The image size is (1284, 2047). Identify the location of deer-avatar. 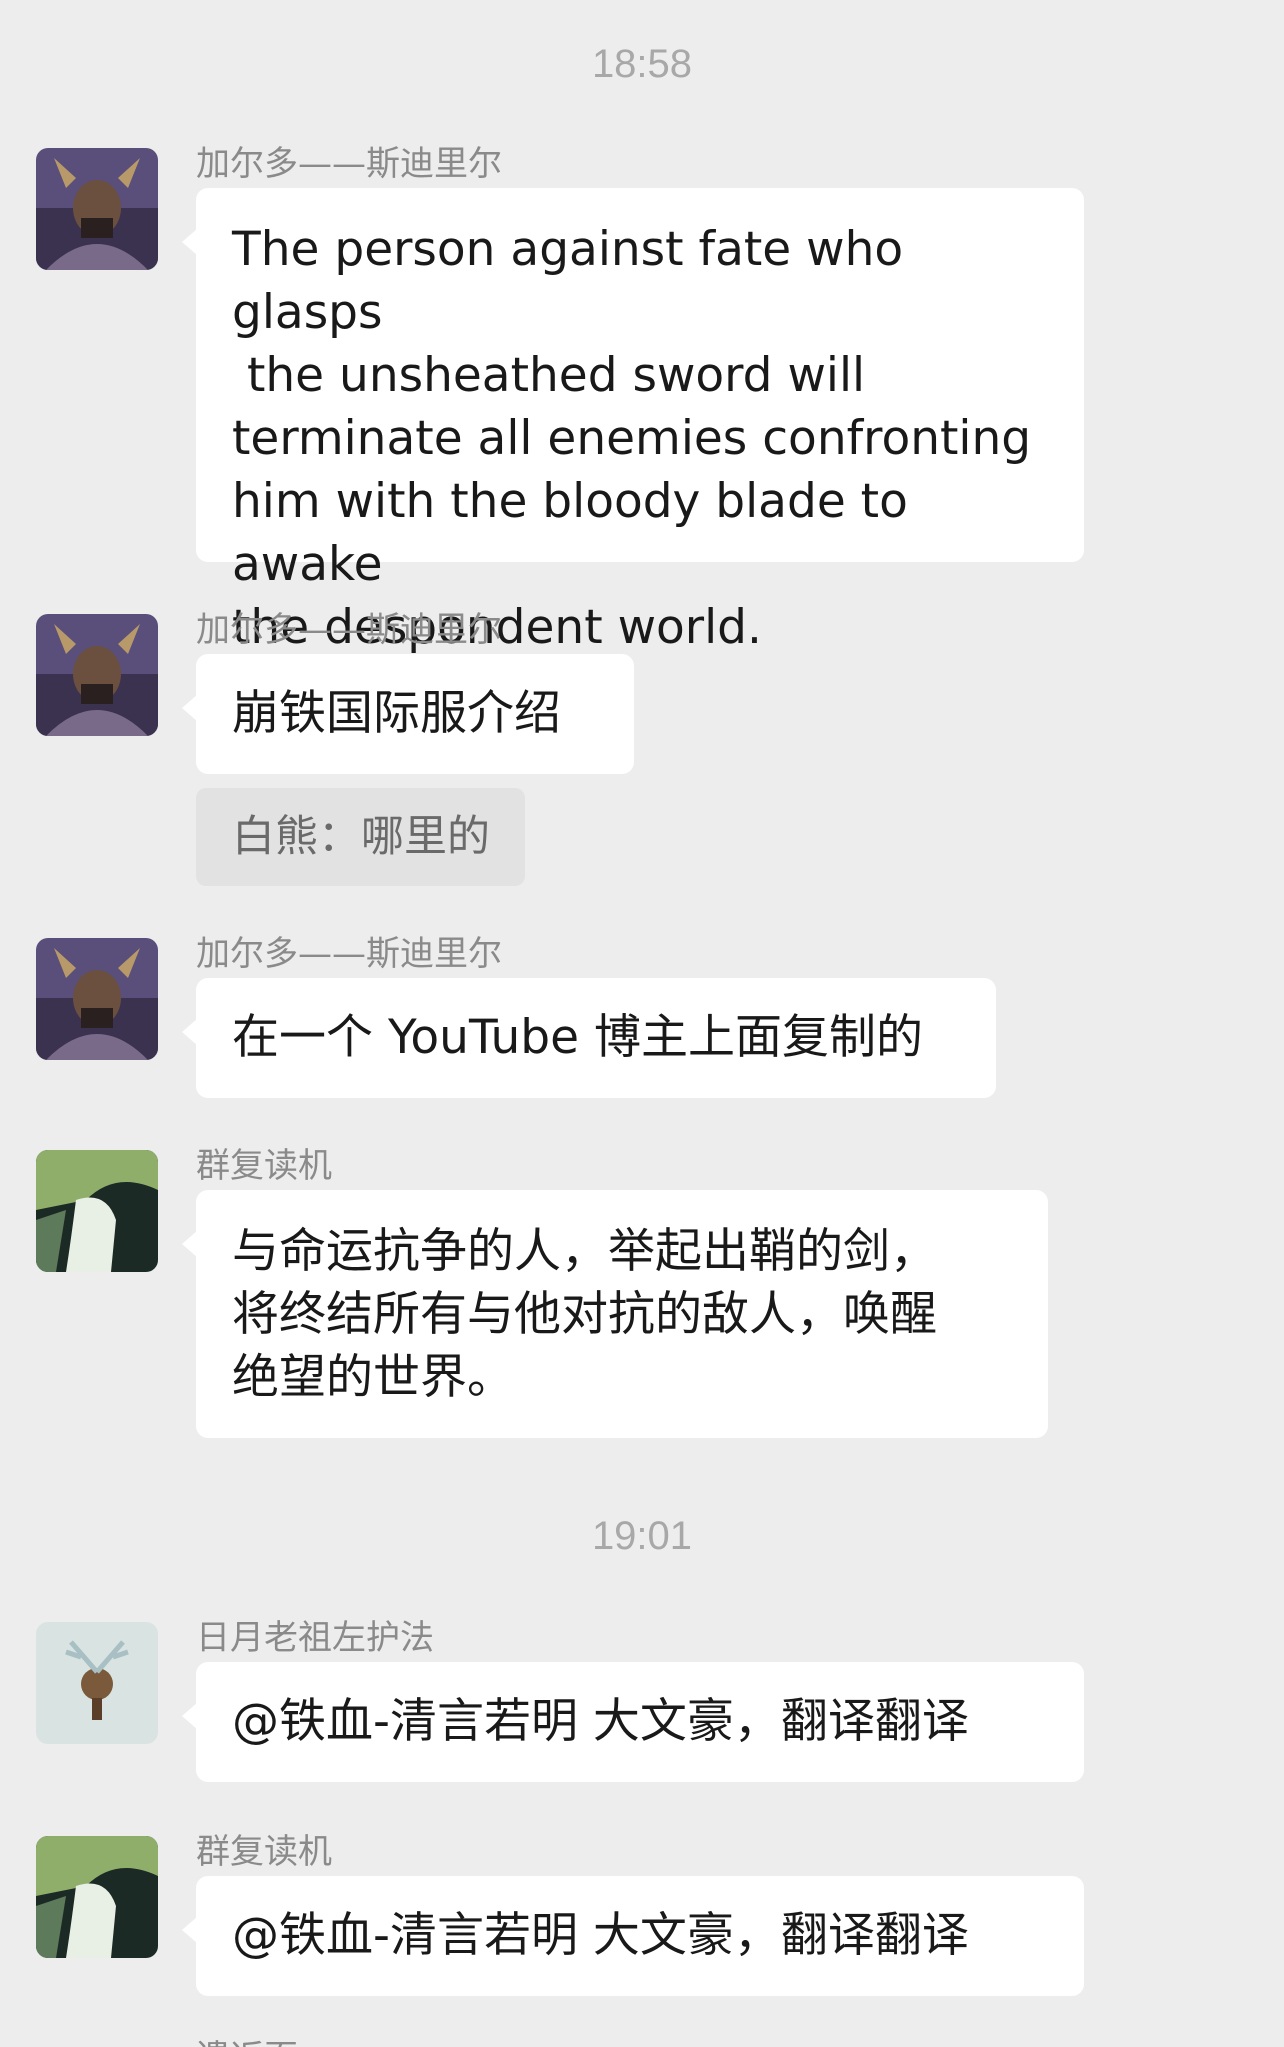
(97, 1683).